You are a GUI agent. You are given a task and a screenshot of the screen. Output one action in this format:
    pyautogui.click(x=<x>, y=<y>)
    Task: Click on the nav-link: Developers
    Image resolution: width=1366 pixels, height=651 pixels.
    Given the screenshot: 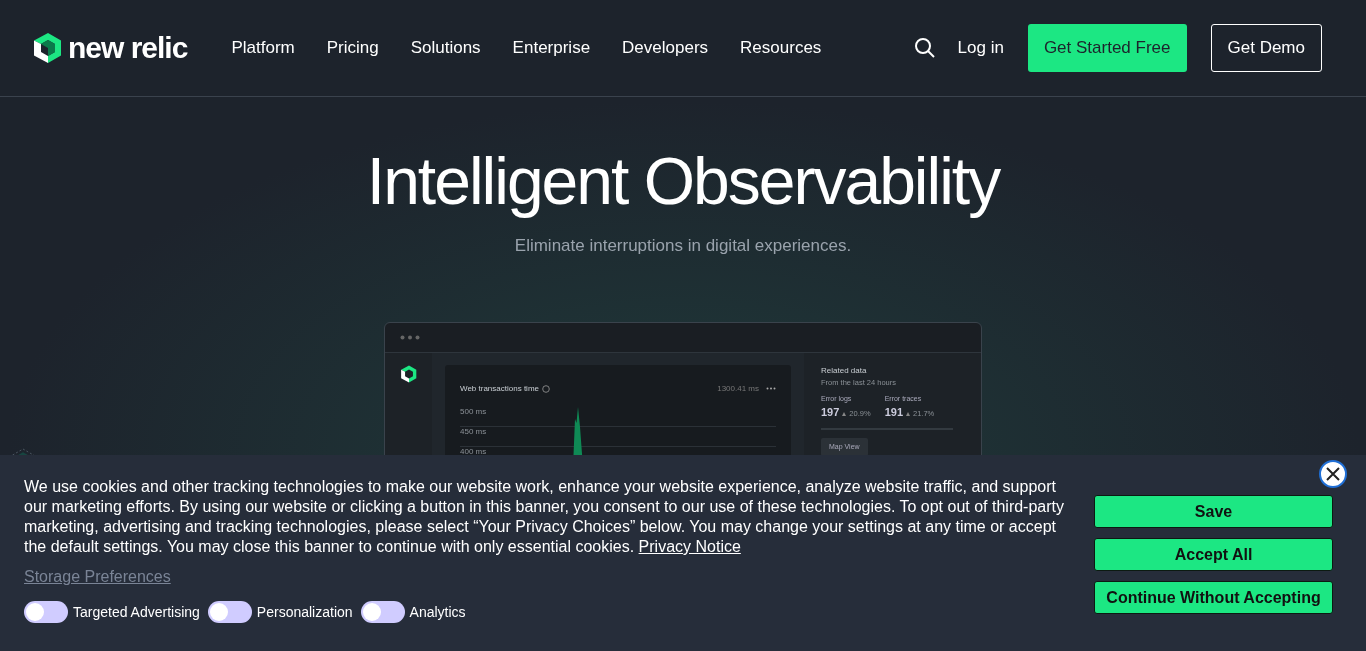 What is the action you would take?
    pyautogui.click(x=665, y=48)
    